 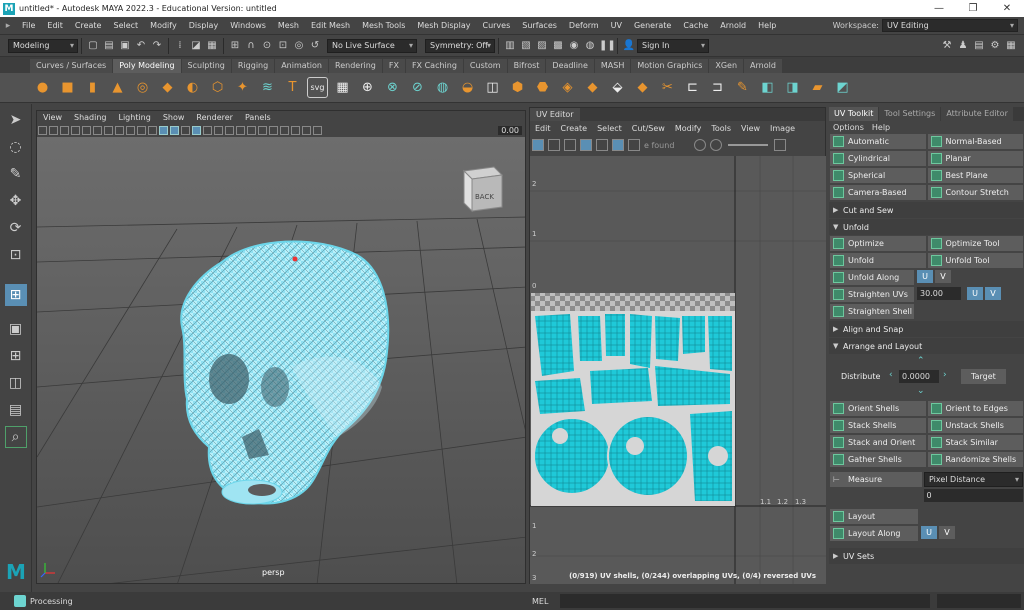 What do you see at coordinates (878, 459) in the screenshot?
I see `gather-shells-button: Gather Shells` at bounding box center [878, 459].